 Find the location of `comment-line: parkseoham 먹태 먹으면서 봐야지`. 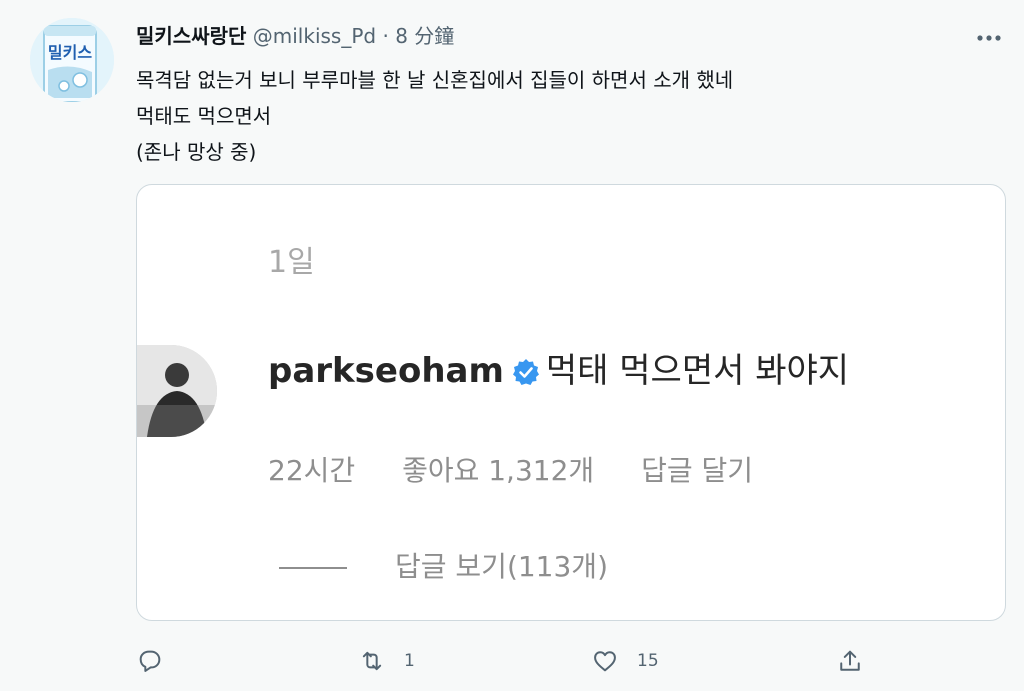

comment-line: parkseoham 먹태 먹으면서 봐야지 is located at coordinates (558, 371).